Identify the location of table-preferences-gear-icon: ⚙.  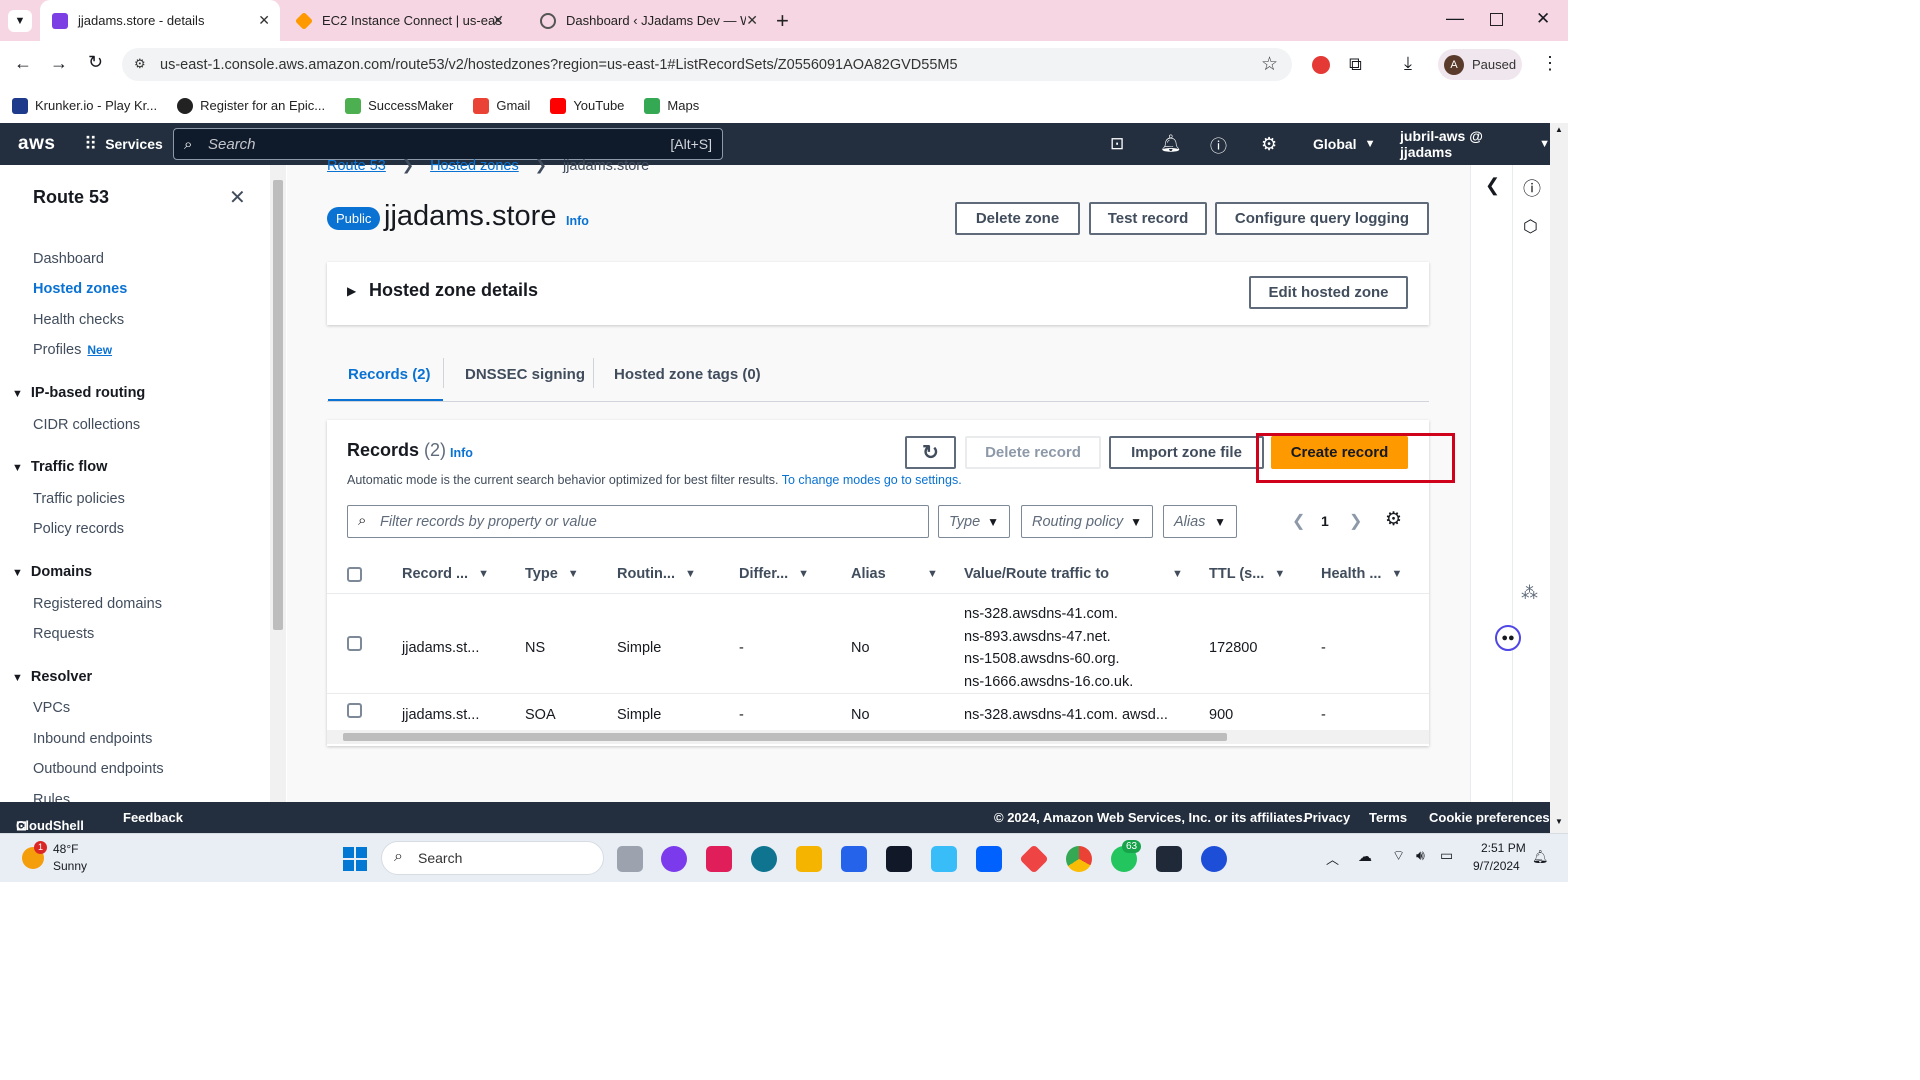
(1393, 519).